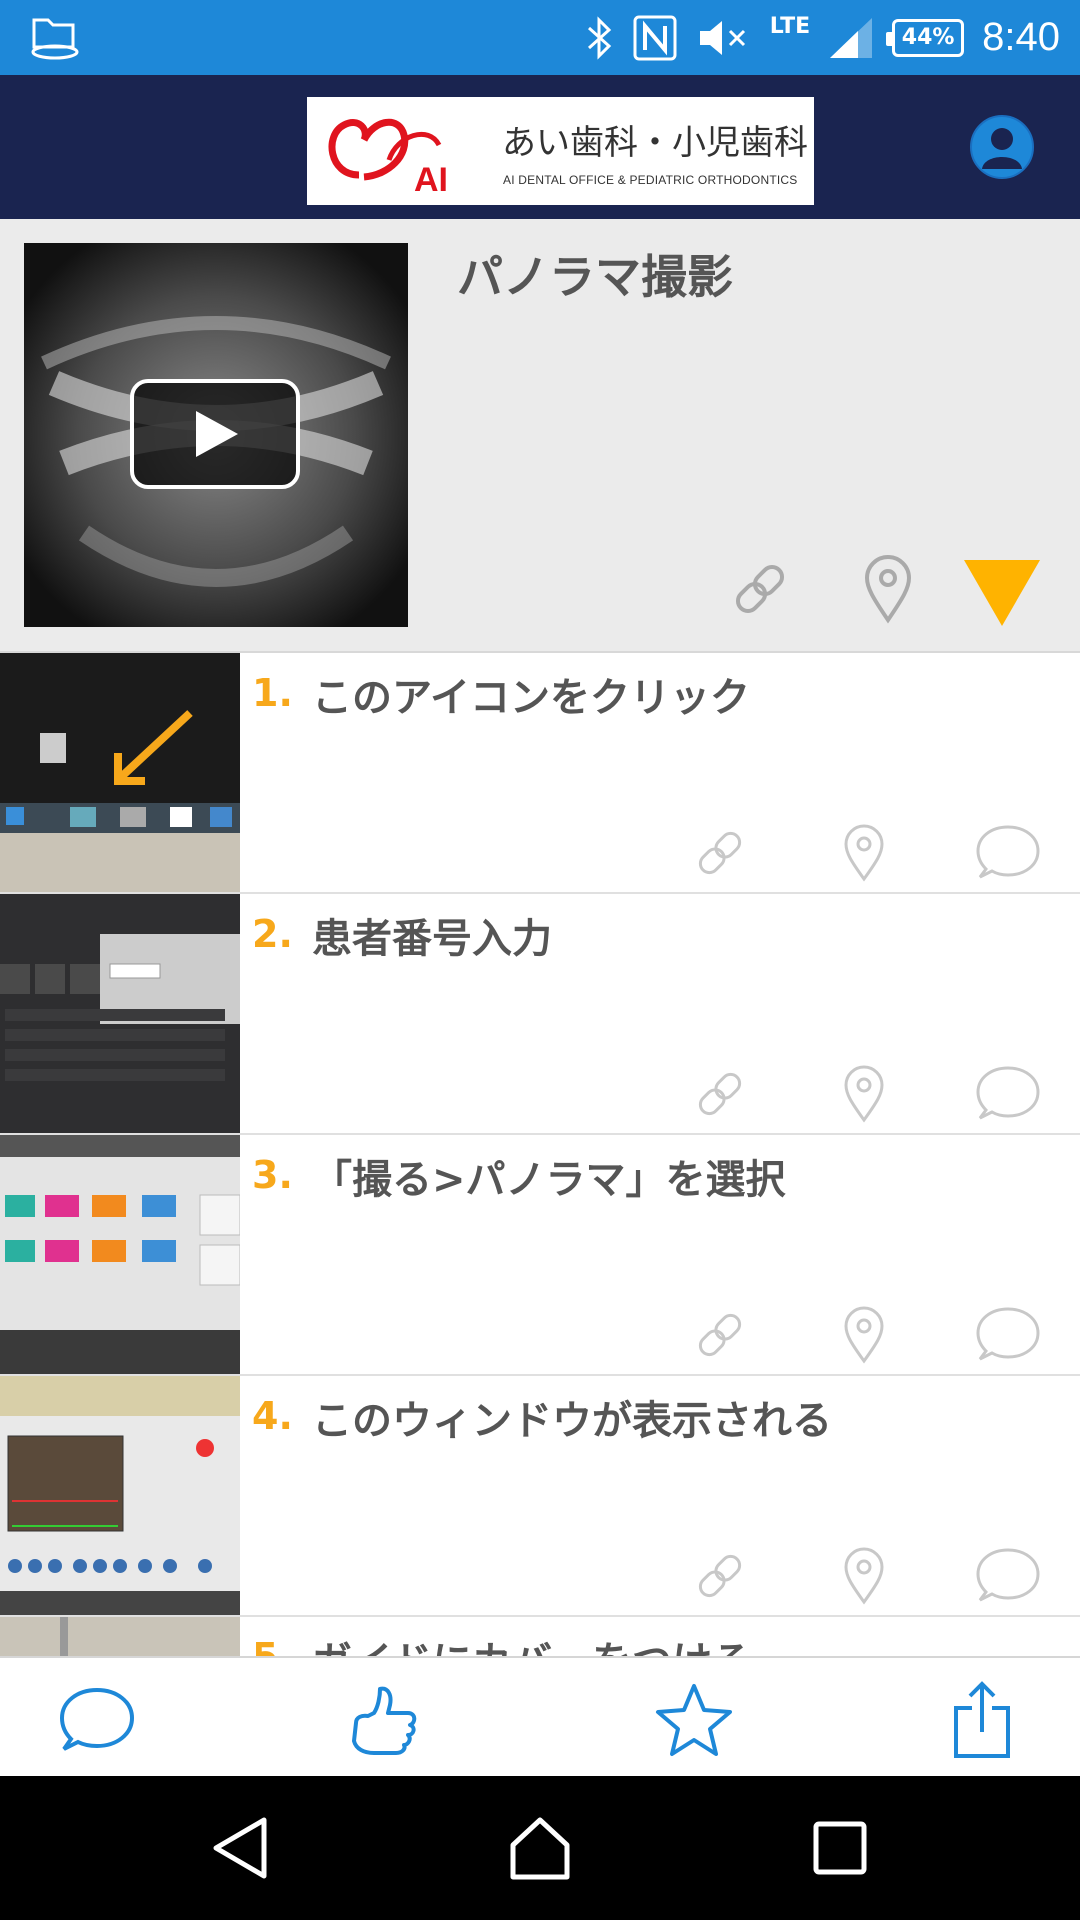 The height and width of the screenshot is (1920, 1080). Describe the element at coordinates (272, 1175) in the screenshot. I see `step-number: 3.` at that location.